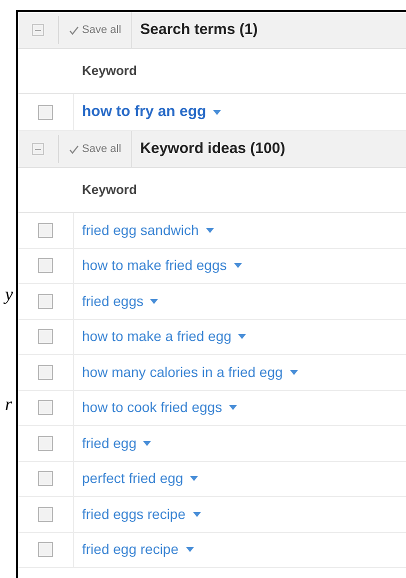 The height and width of the screenshot is (578, 406). Describe the element at coordinates (109, 443) in the screenshot. I see `keyword-link: fried egg` at that location.